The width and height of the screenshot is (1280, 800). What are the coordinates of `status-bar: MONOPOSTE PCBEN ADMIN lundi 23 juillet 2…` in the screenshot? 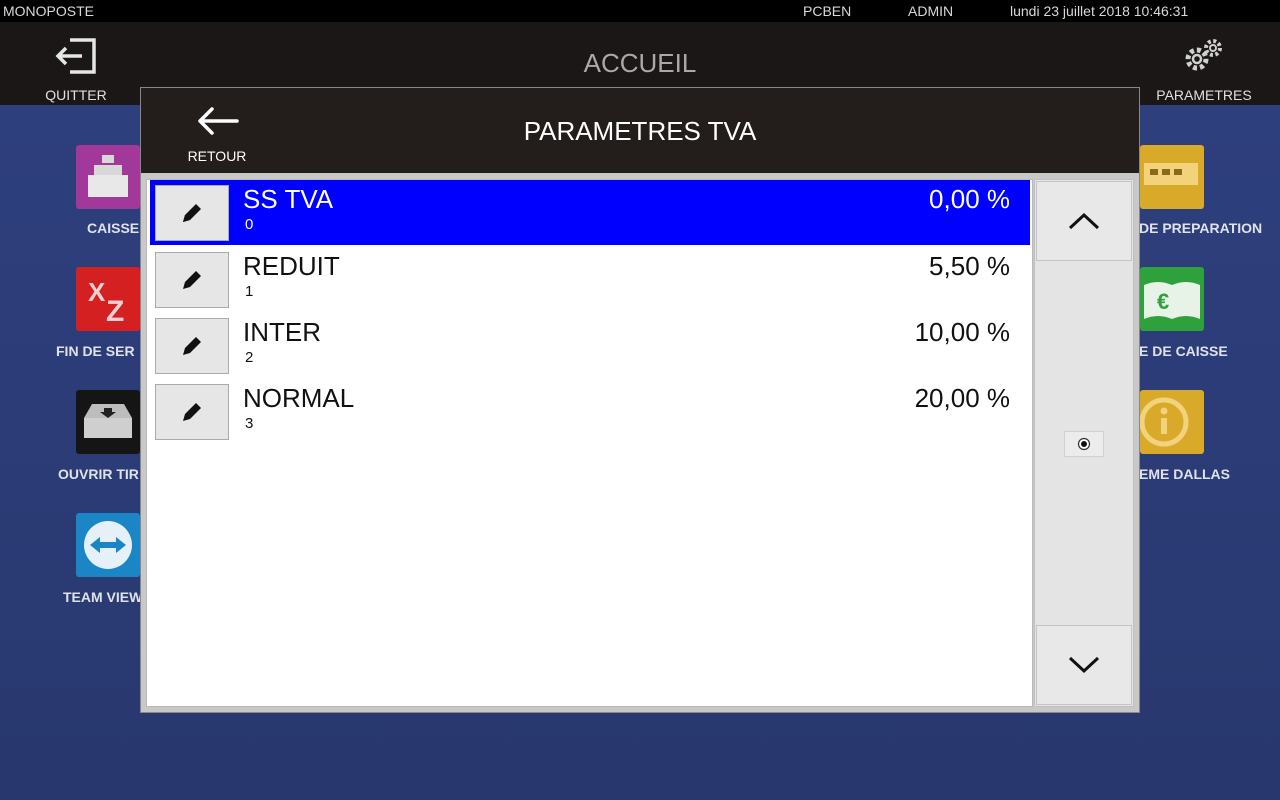 It's located at (640, 11).